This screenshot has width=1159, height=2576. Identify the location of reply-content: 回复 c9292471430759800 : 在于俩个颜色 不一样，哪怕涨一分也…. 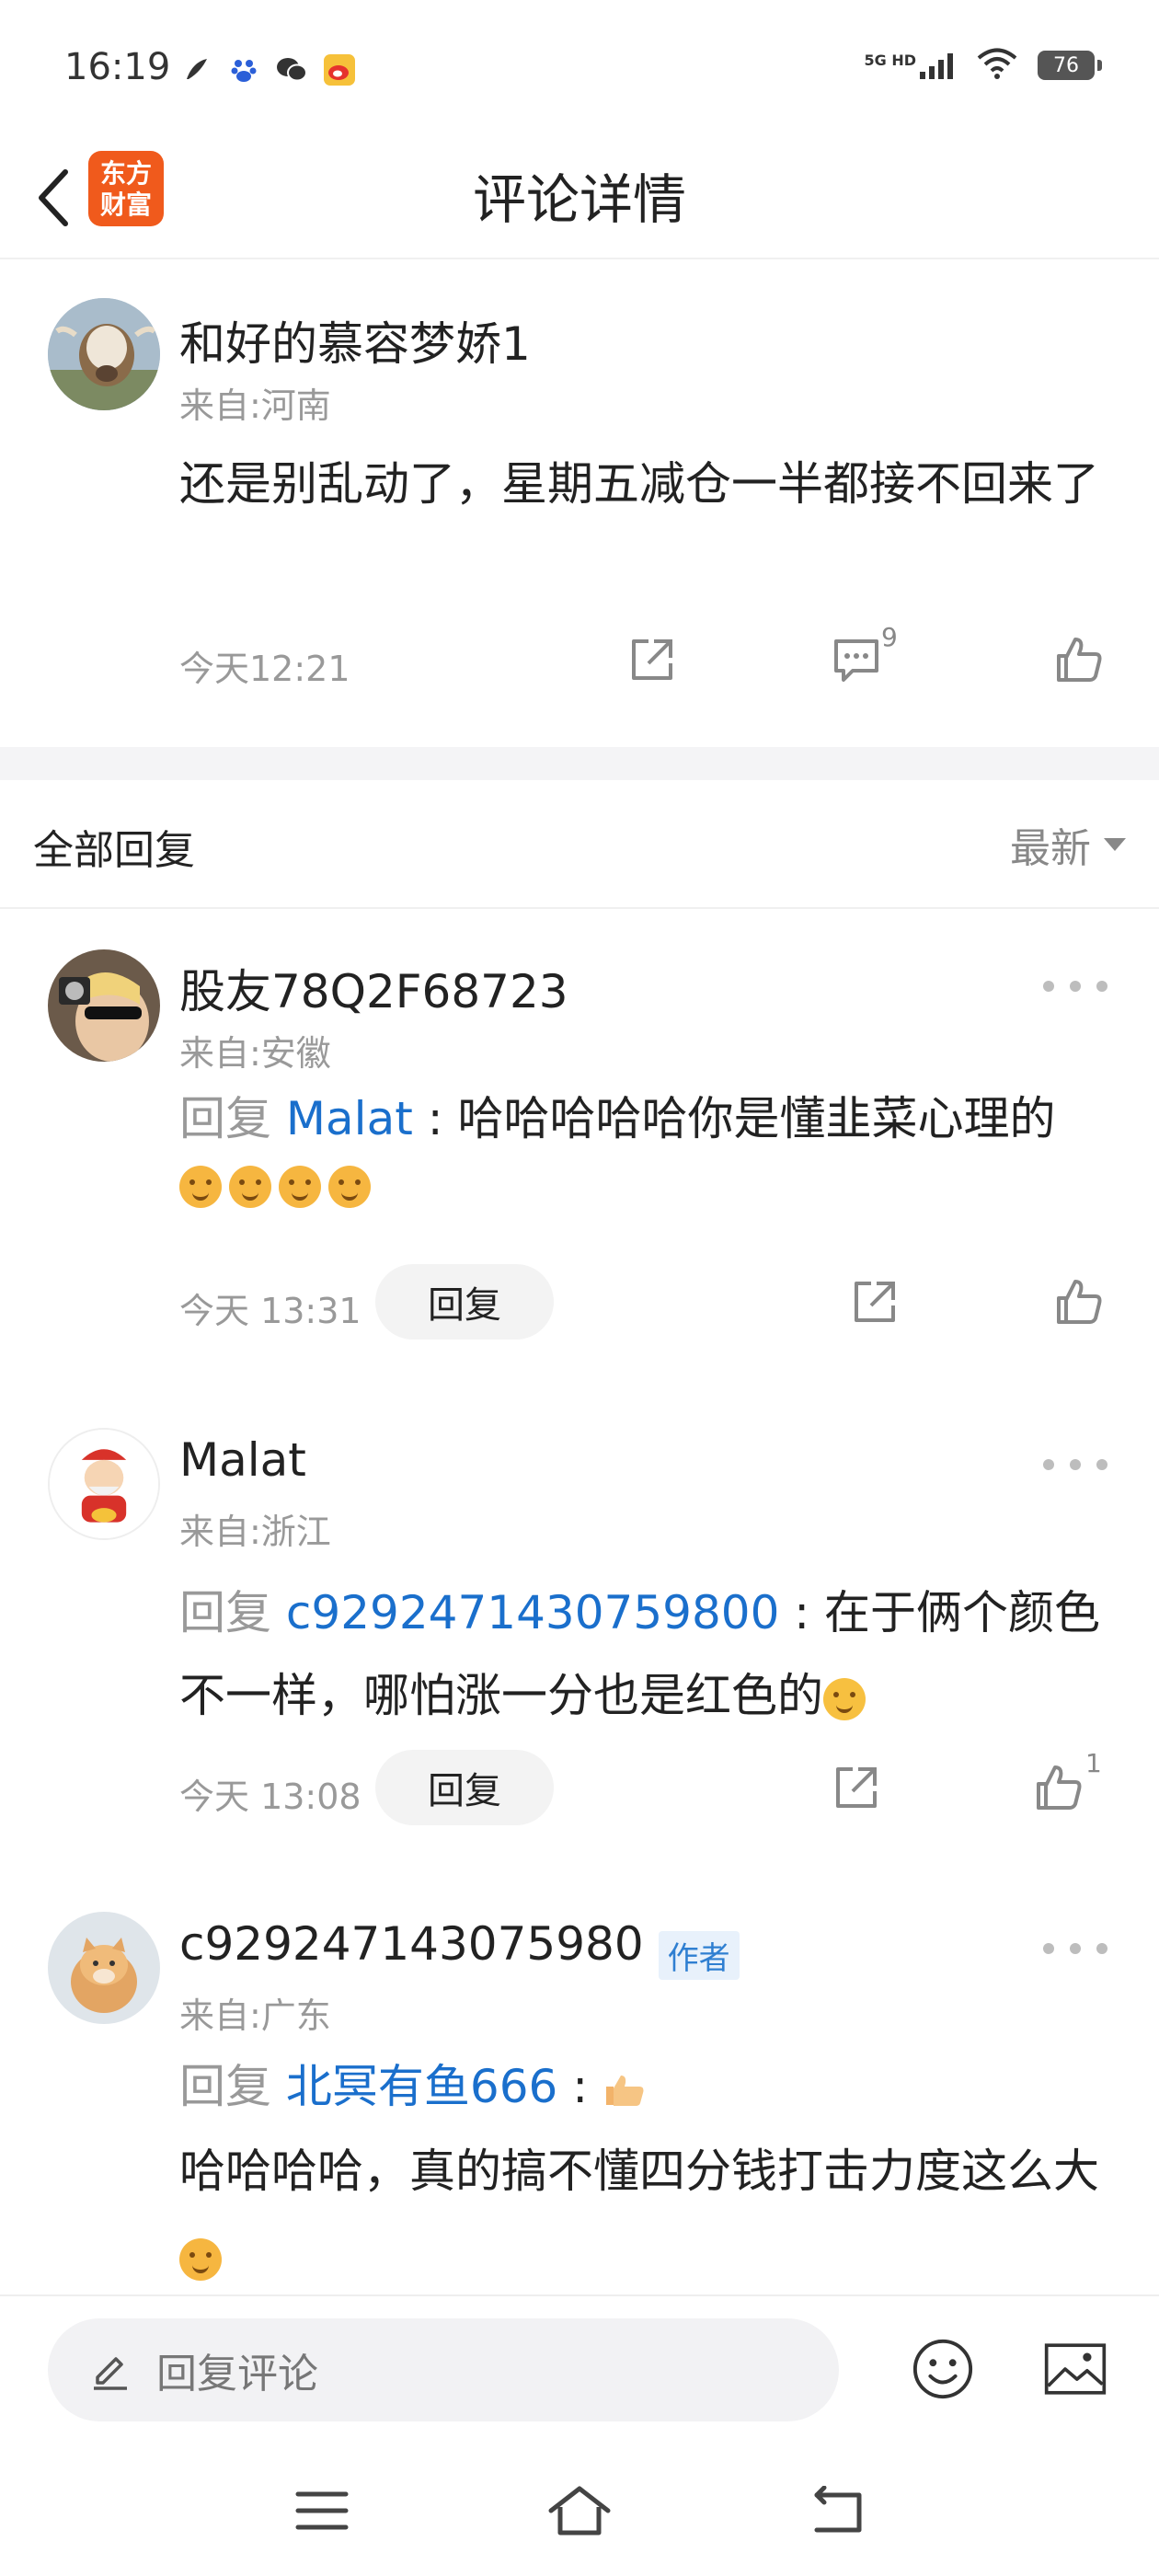
(643, 1654).